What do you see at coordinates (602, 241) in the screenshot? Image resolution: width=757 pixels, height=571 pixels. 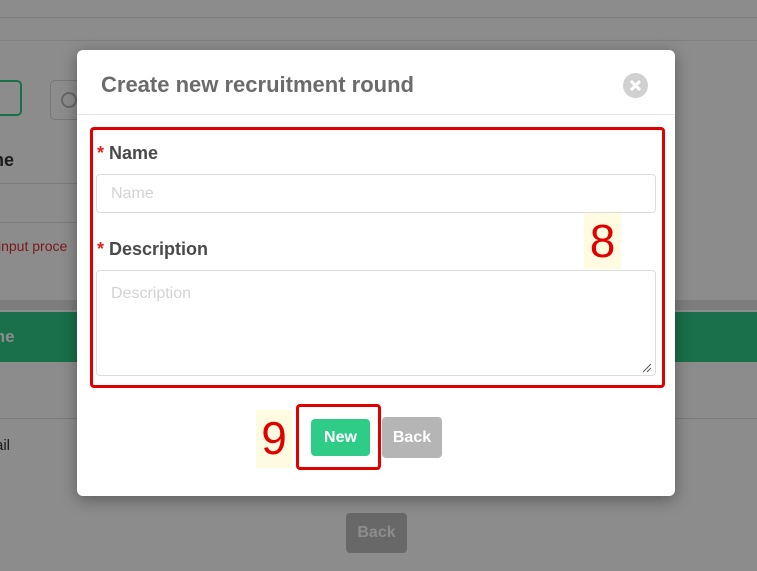 I see `annotation-number-form: 8` at bounding box center [602, 241].